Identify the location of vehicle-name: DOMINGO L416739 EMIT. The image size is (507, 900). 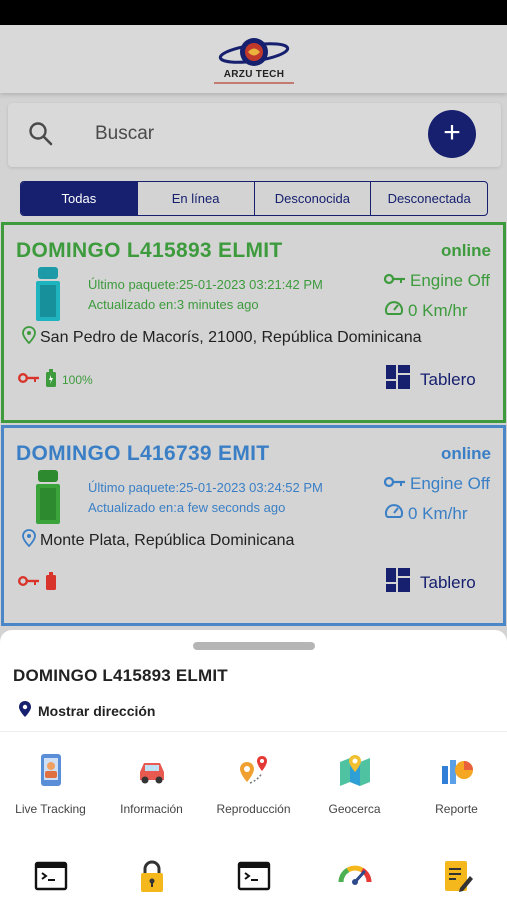
(143, 453).